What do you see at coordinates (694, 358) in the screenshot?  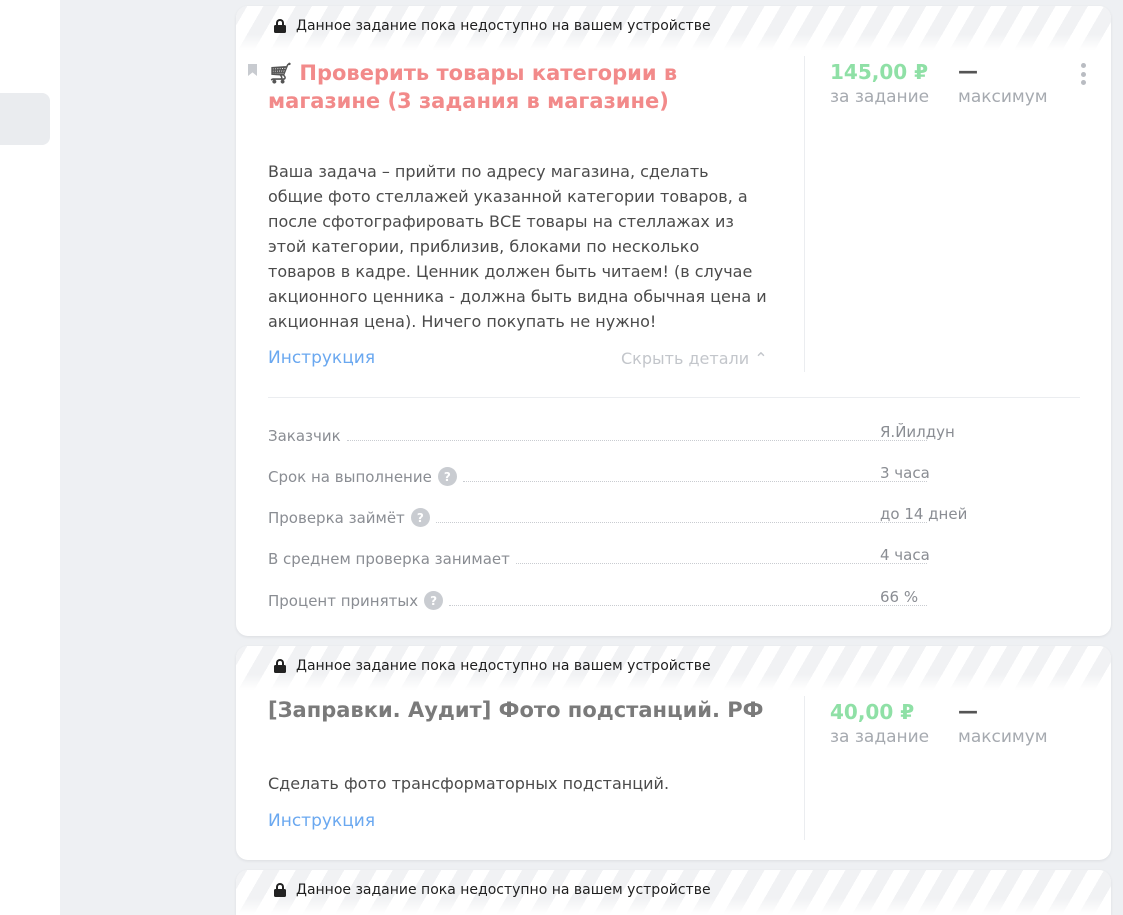 I see `hide-details-button: Скрыть детали ⌃` at bounding box center [694, 358].